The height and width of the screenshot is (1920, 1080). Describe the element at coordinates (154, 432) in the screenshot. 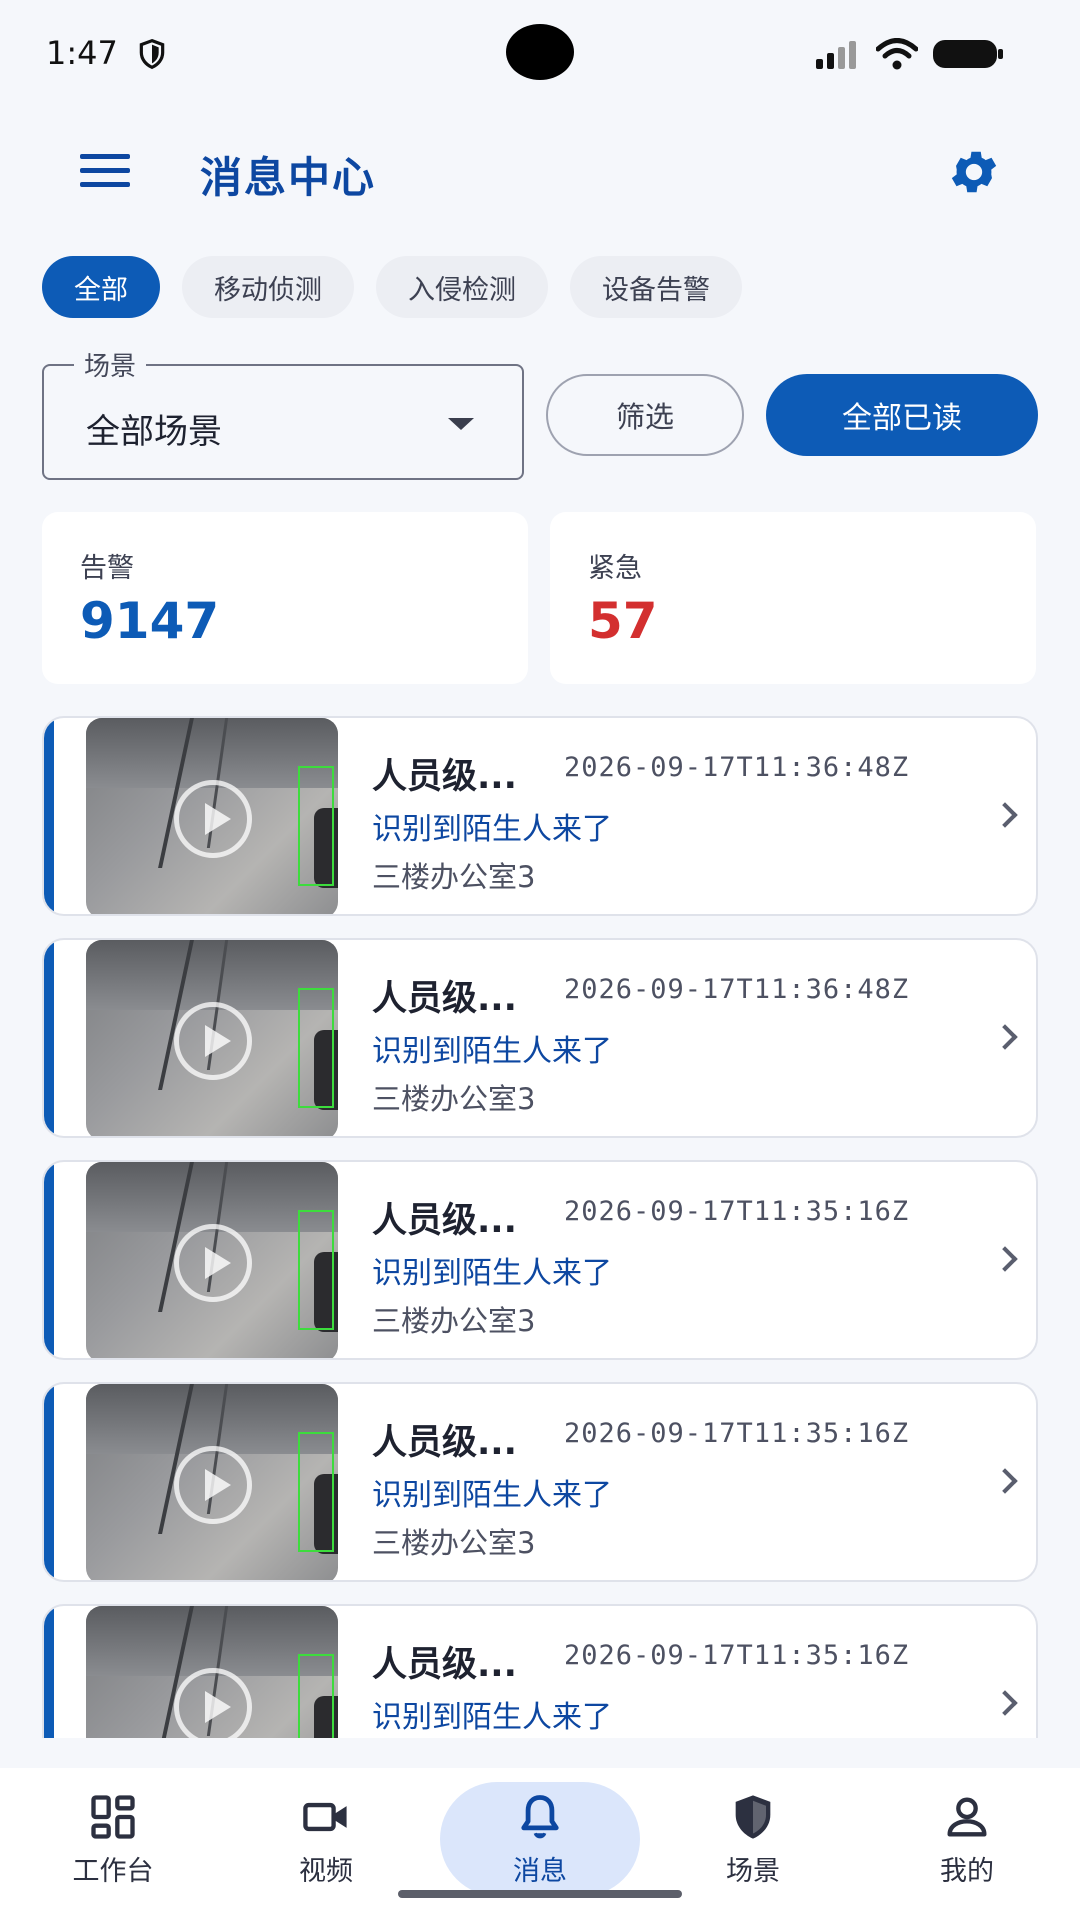

I see `scene-dropdown-value: 全部场景` at that location.